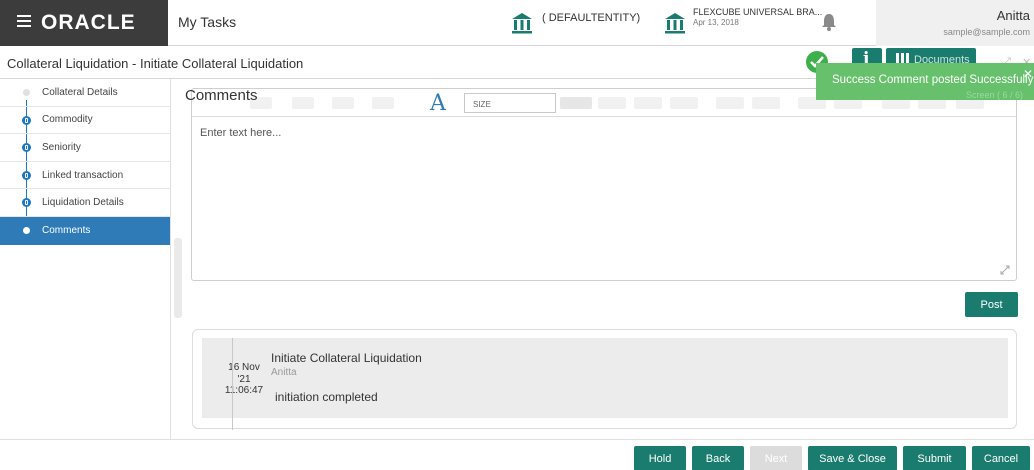 Image resolution: width=1034 pixels, height=470 pixels. What do you see at coordinates (522, 23) in the screenshot?
I see `entity-bank-icon` at bounding box center [522, 23].